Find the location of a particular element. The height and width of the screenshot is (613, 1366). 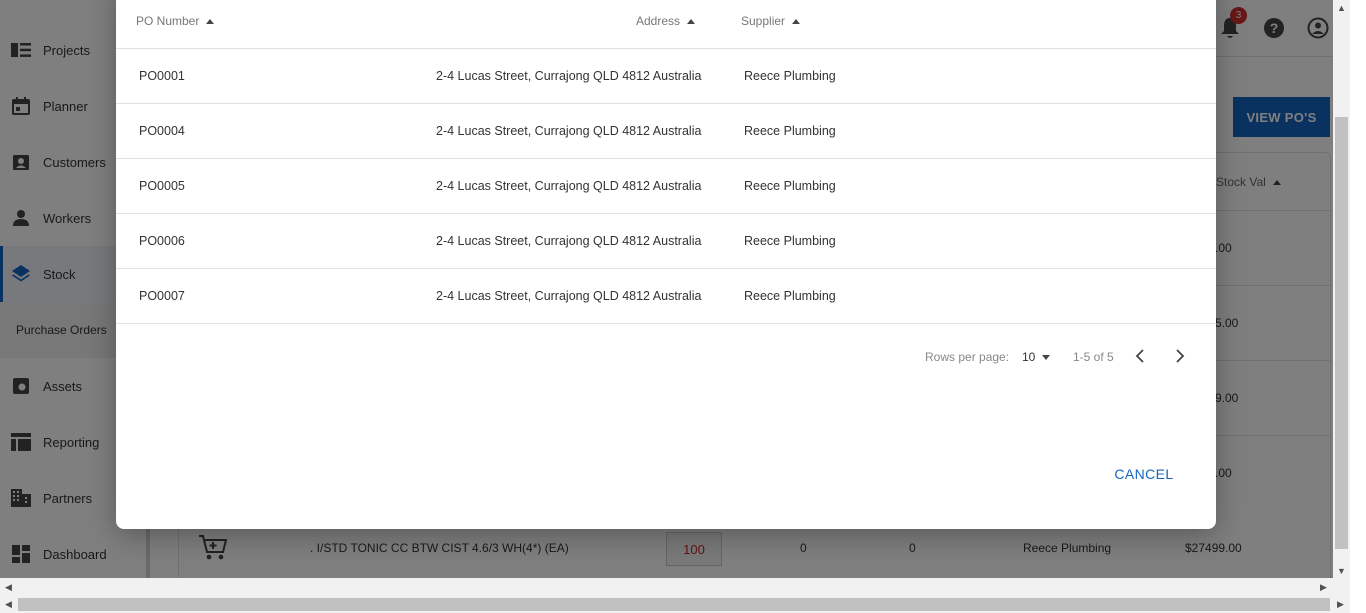

column-header-label: PO Number is located at coordinates (168, 21).